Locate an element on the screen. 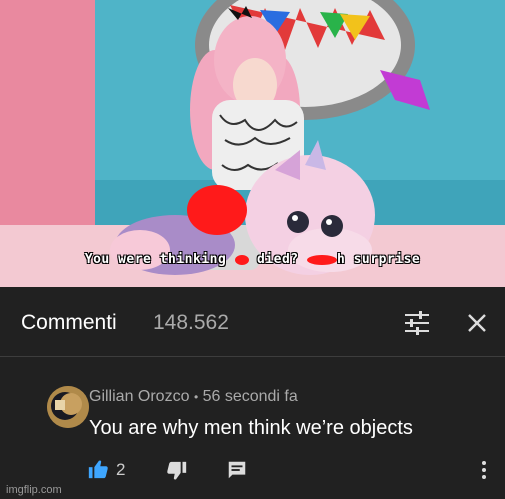  close-icon is located at coordinates (477, 323).